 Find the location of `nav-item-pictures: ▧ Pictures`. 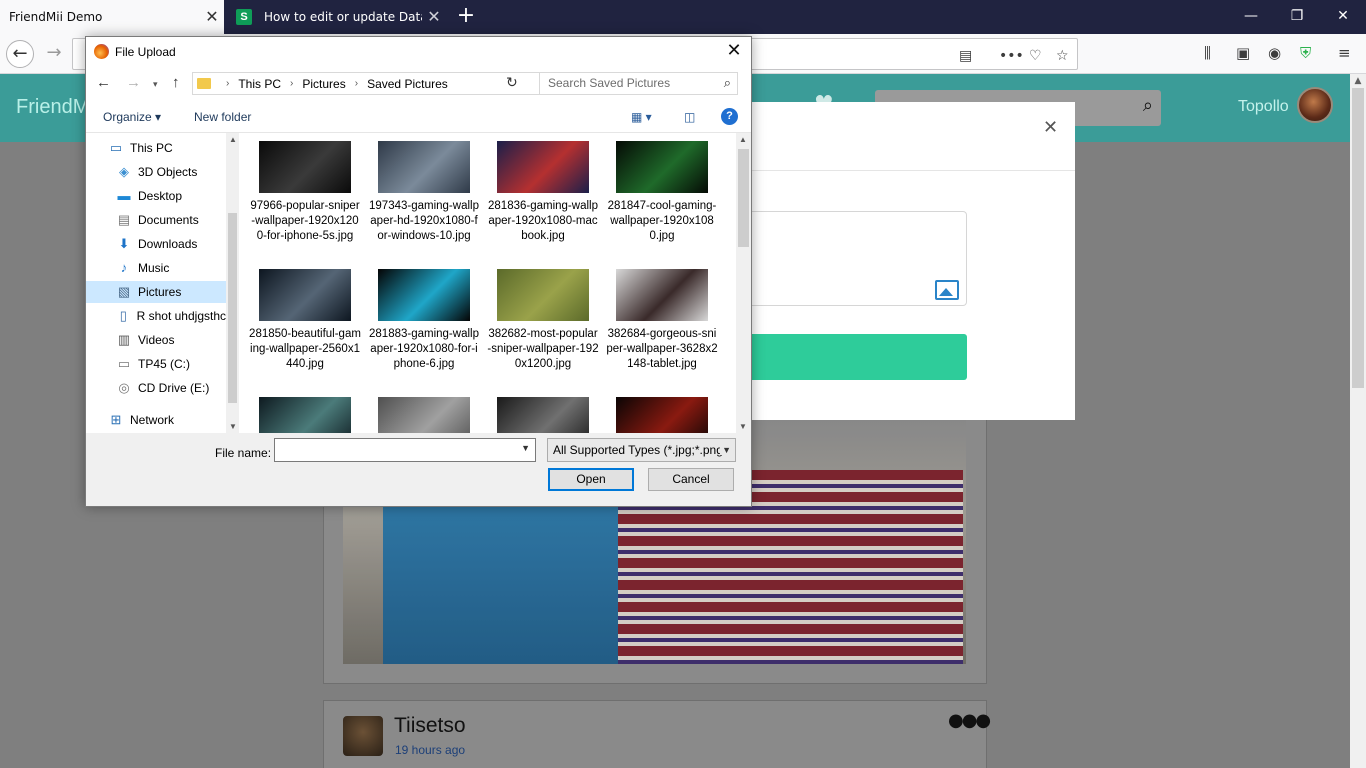

nav-item-pictures: ▧ Pictures is located at coordinates (156, 292).